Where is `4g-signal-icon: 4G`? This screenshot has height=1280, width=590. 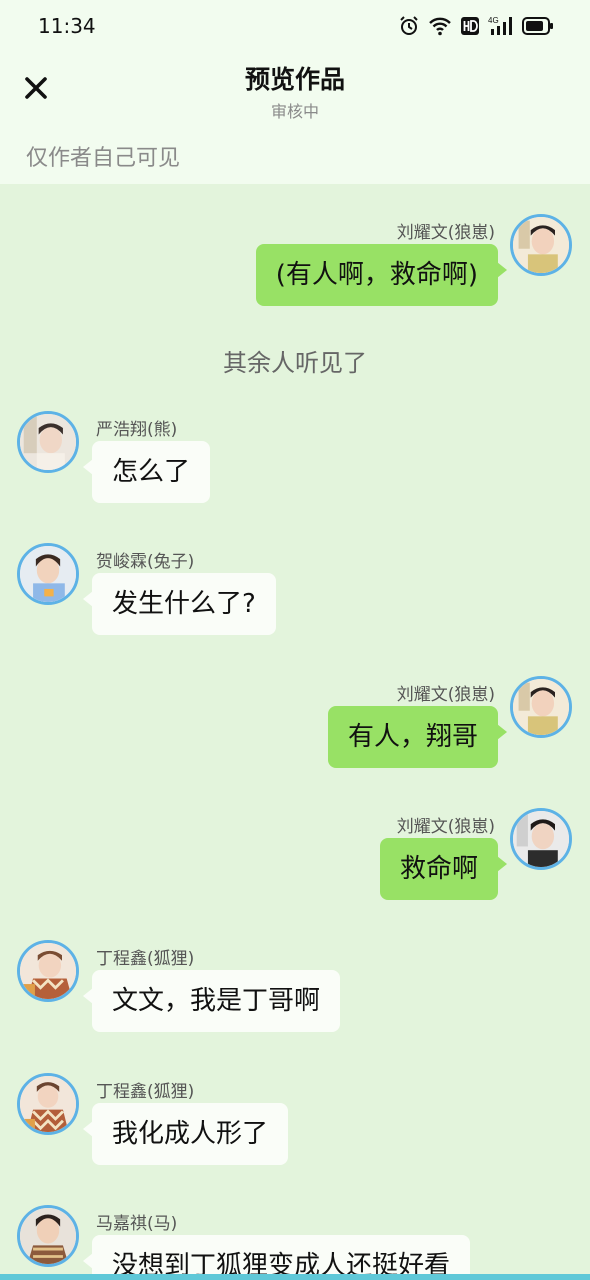 4g-signal-icon: 4G is located at coordinates (501, 26).